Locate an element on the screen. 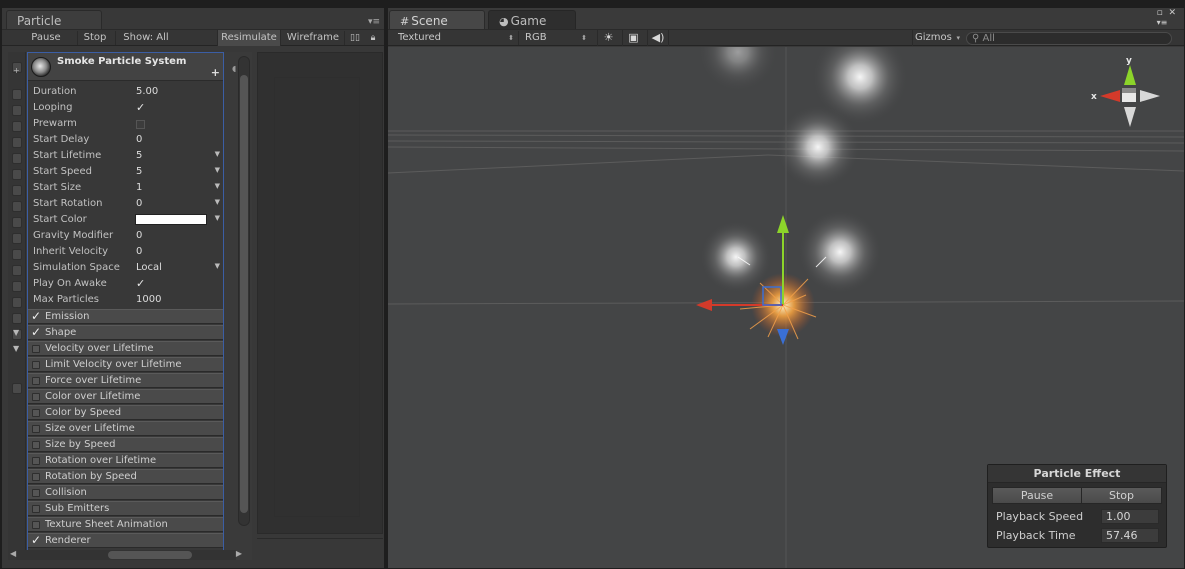 The width and height of the screenshot is (1185, 569). overlay-stop-button: Stop is located at coordinates (1121, 495).